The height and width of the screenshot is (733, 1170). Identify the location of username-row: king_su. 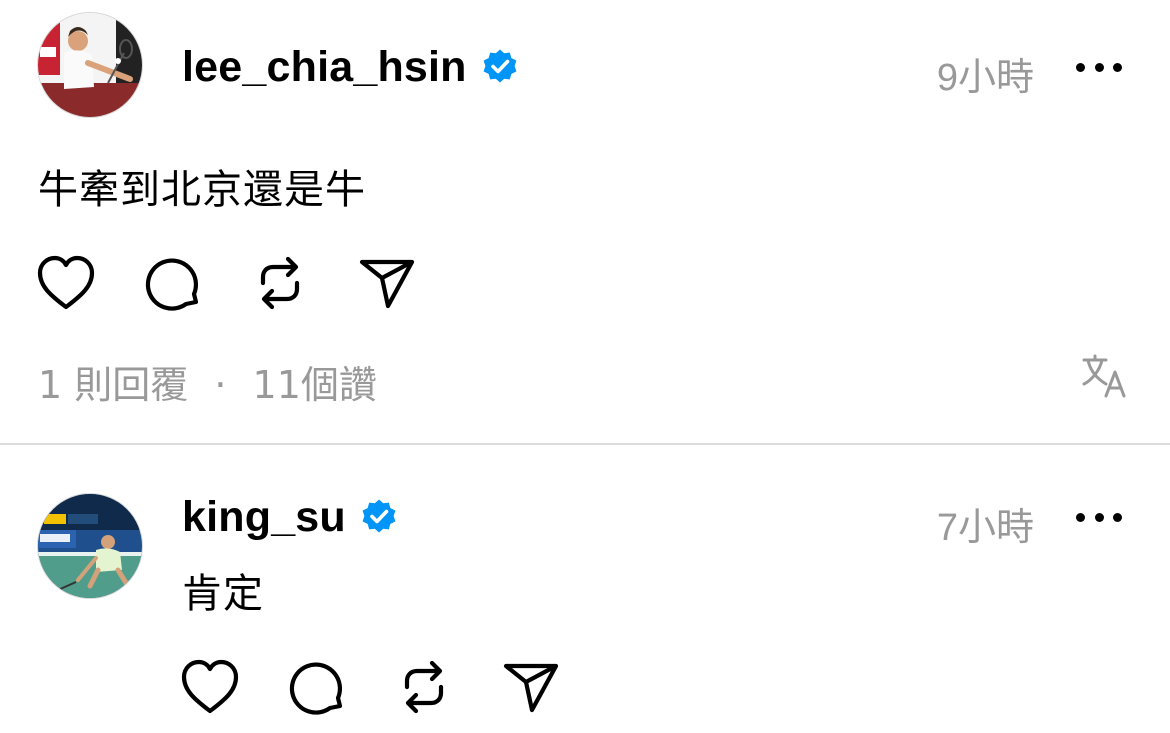
(290, 517).